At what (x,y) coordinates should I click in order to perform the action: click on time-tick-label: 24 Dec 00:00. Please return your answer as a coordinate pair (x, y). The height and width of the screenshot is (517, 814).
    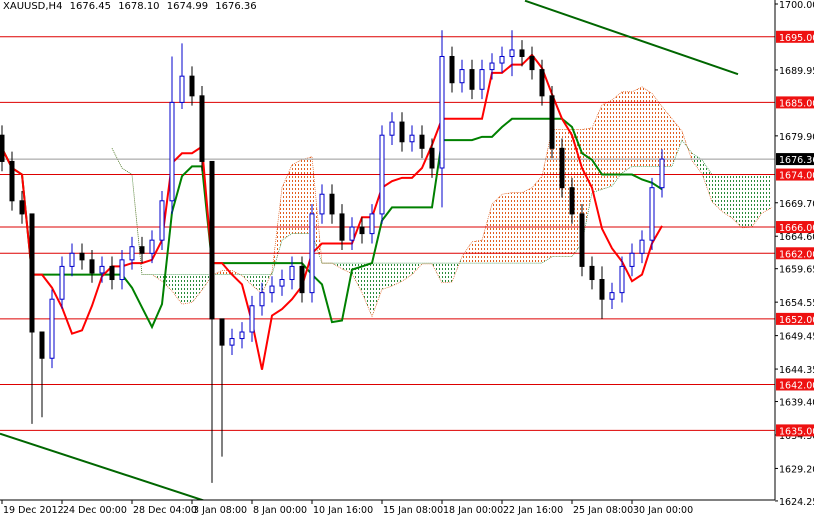
    Looking at the image, I should click on (95, 510).